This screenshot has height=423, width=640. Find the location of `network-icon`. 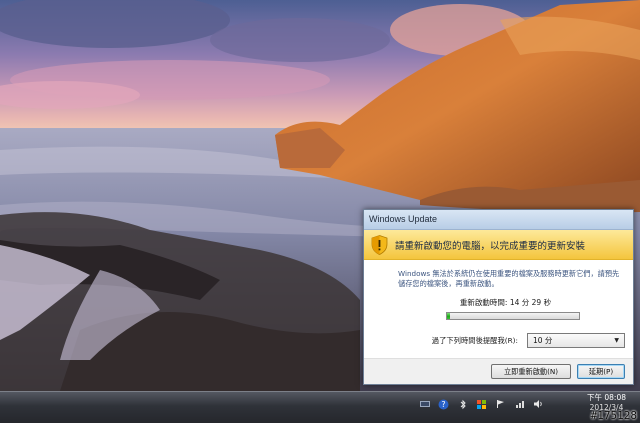

network-icon is located at coordinates (424, 404).